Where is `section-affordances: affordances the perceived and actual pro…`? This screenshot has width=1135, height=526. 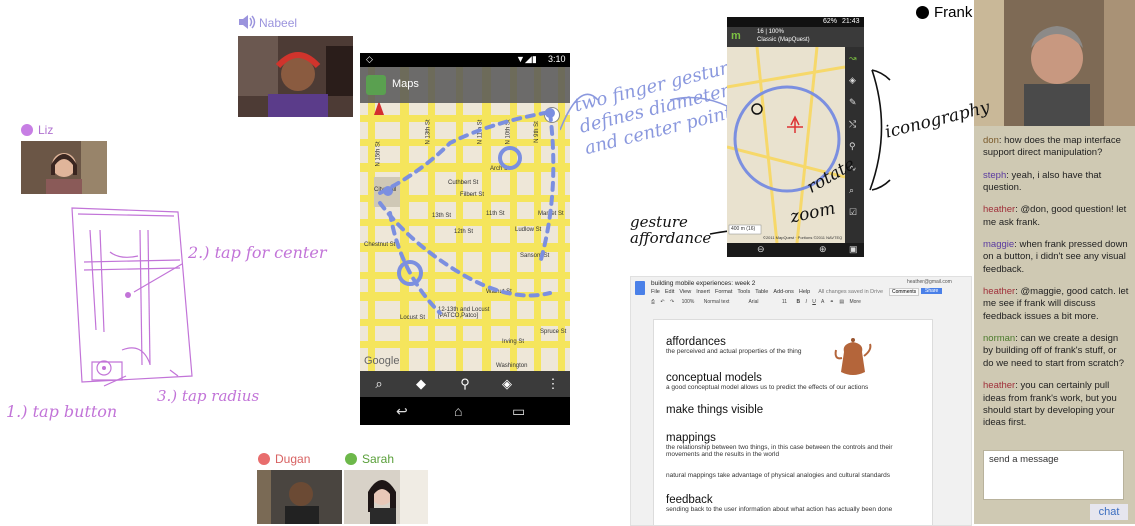 section-affordances: affordances the perceived and actual pro… is located at coordinates (751, 345).